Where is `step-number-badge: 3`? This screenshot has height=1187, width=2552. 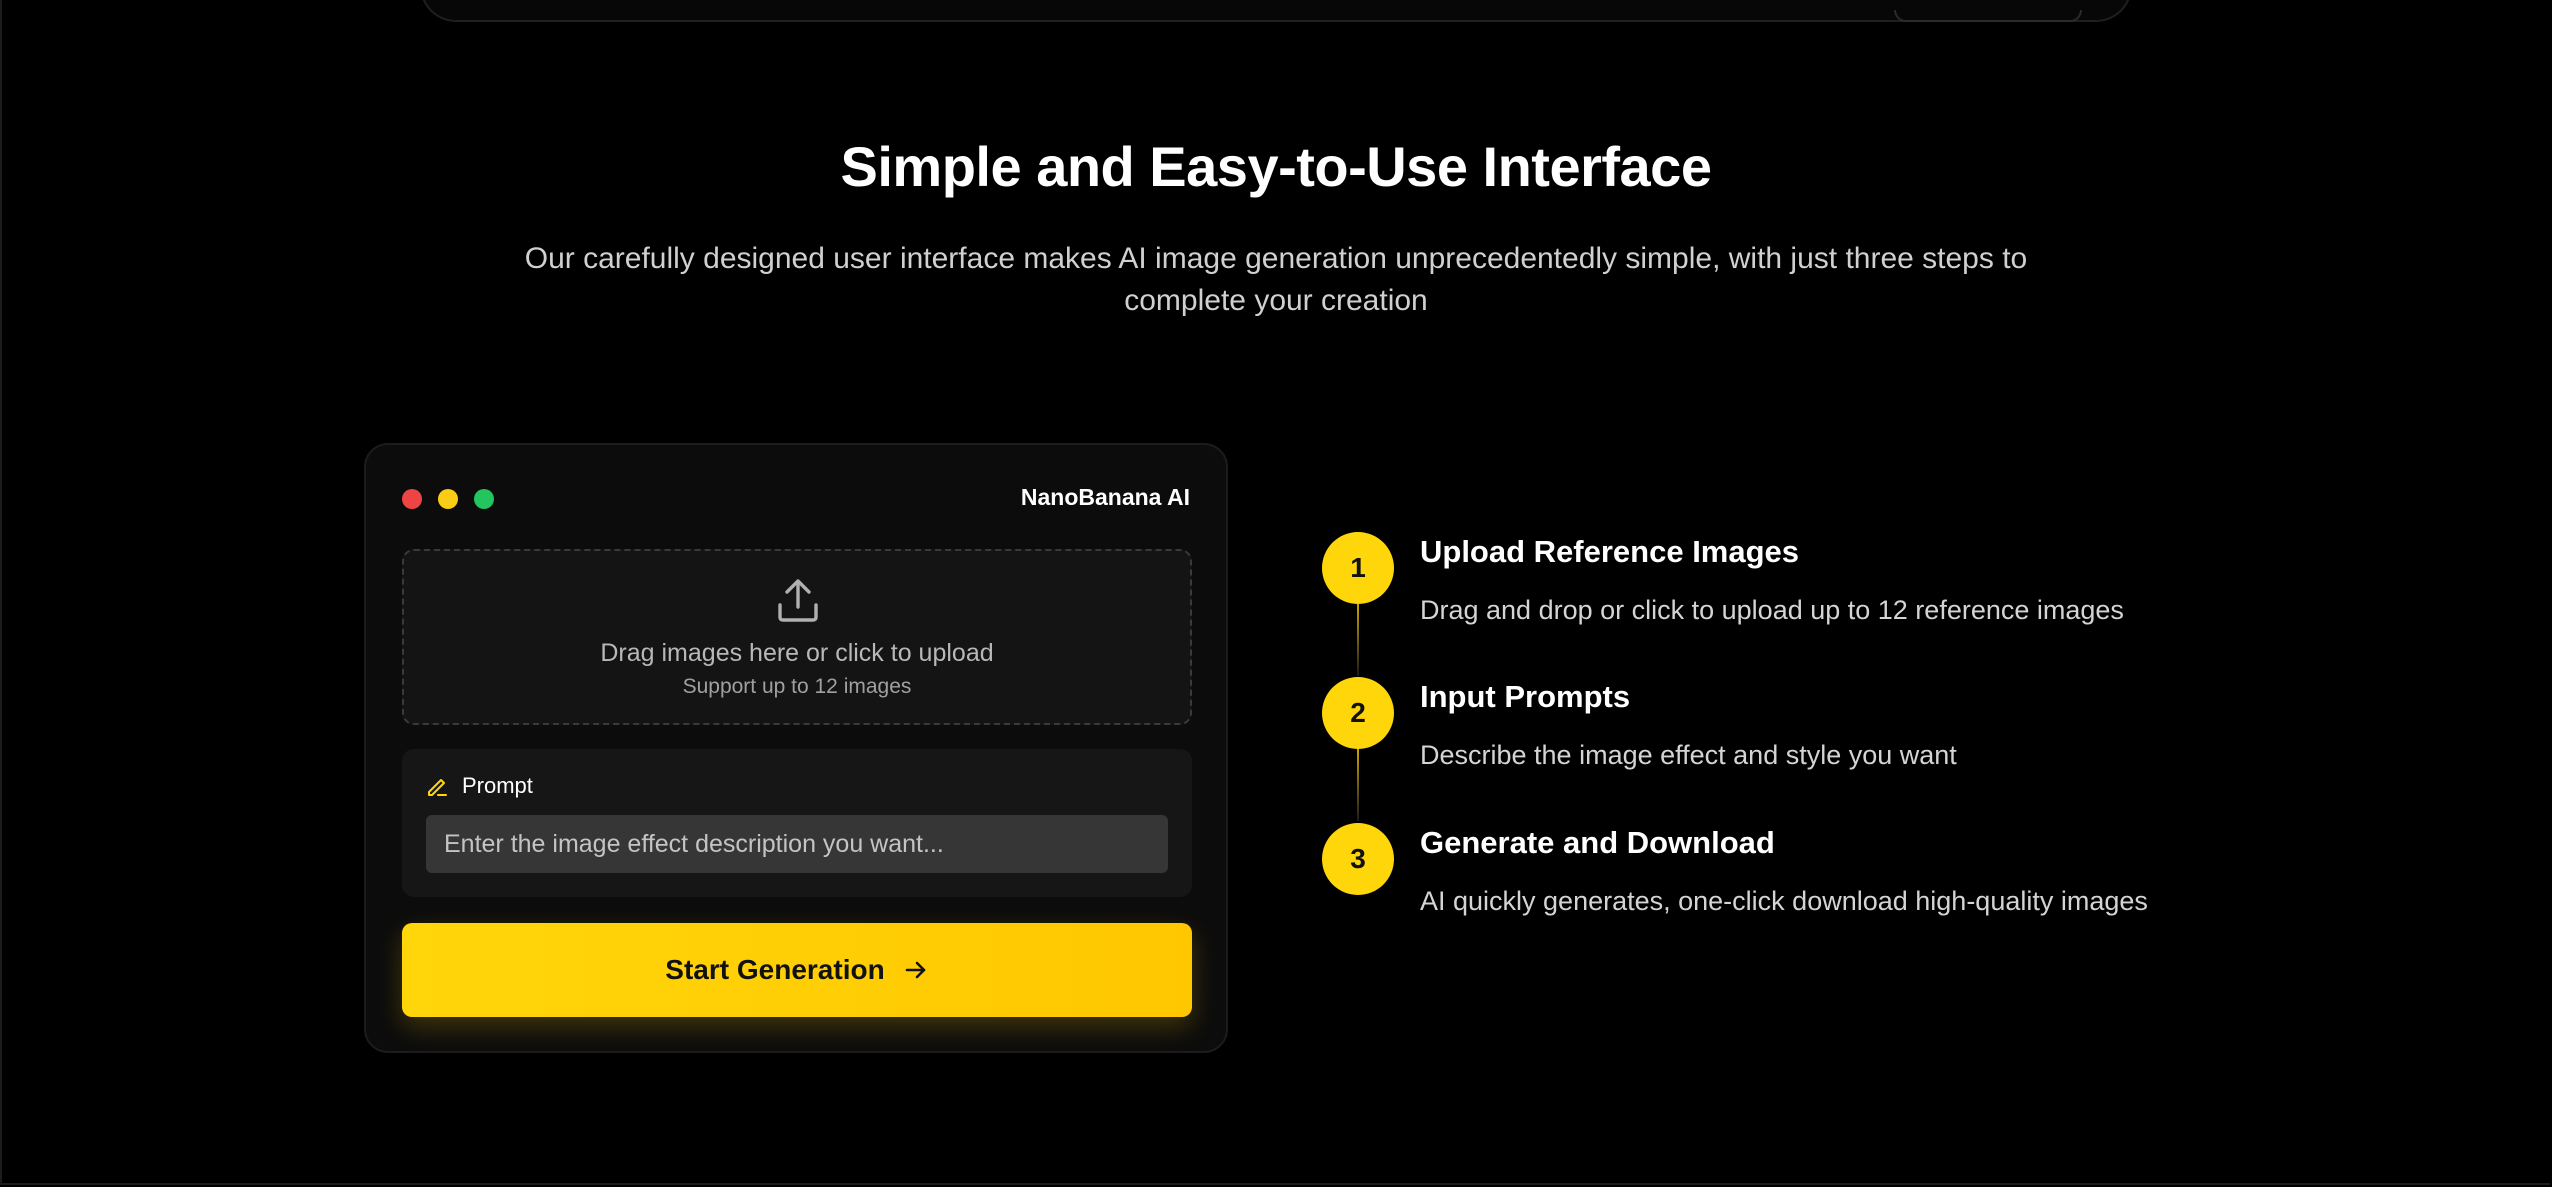
step-number-badge: 3 is located at coordinates (1358, 859).